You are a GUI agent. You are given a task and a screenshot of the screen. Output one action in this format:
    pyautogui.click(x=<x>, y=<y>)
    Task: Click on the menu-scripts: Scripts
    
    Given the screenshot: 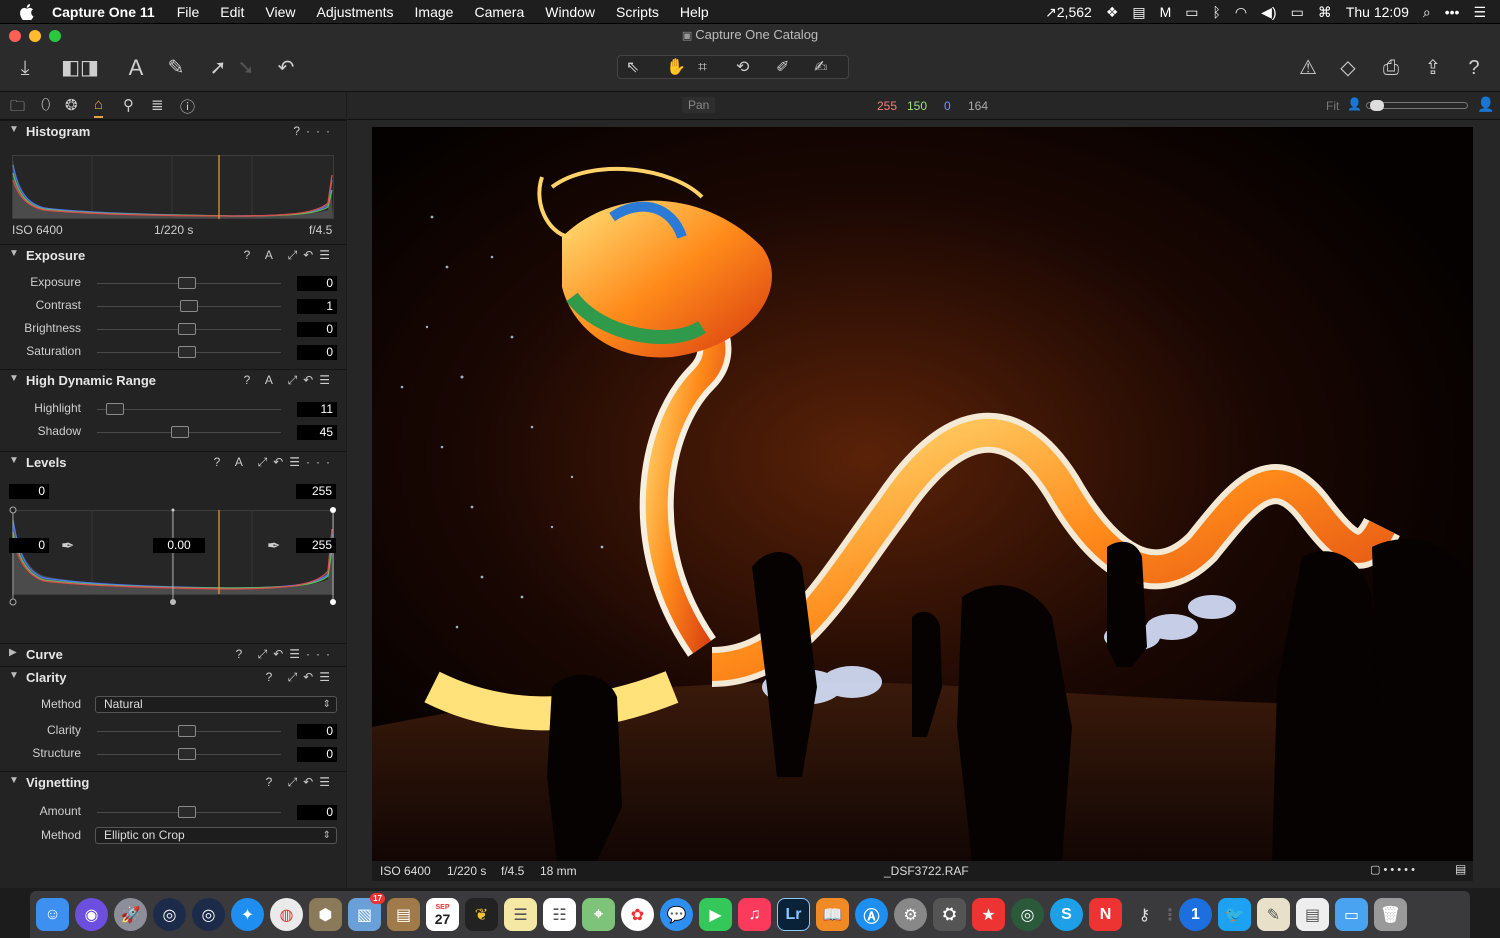 What is the action you would take?
    pyautogui.click(x=637, y=12)
    